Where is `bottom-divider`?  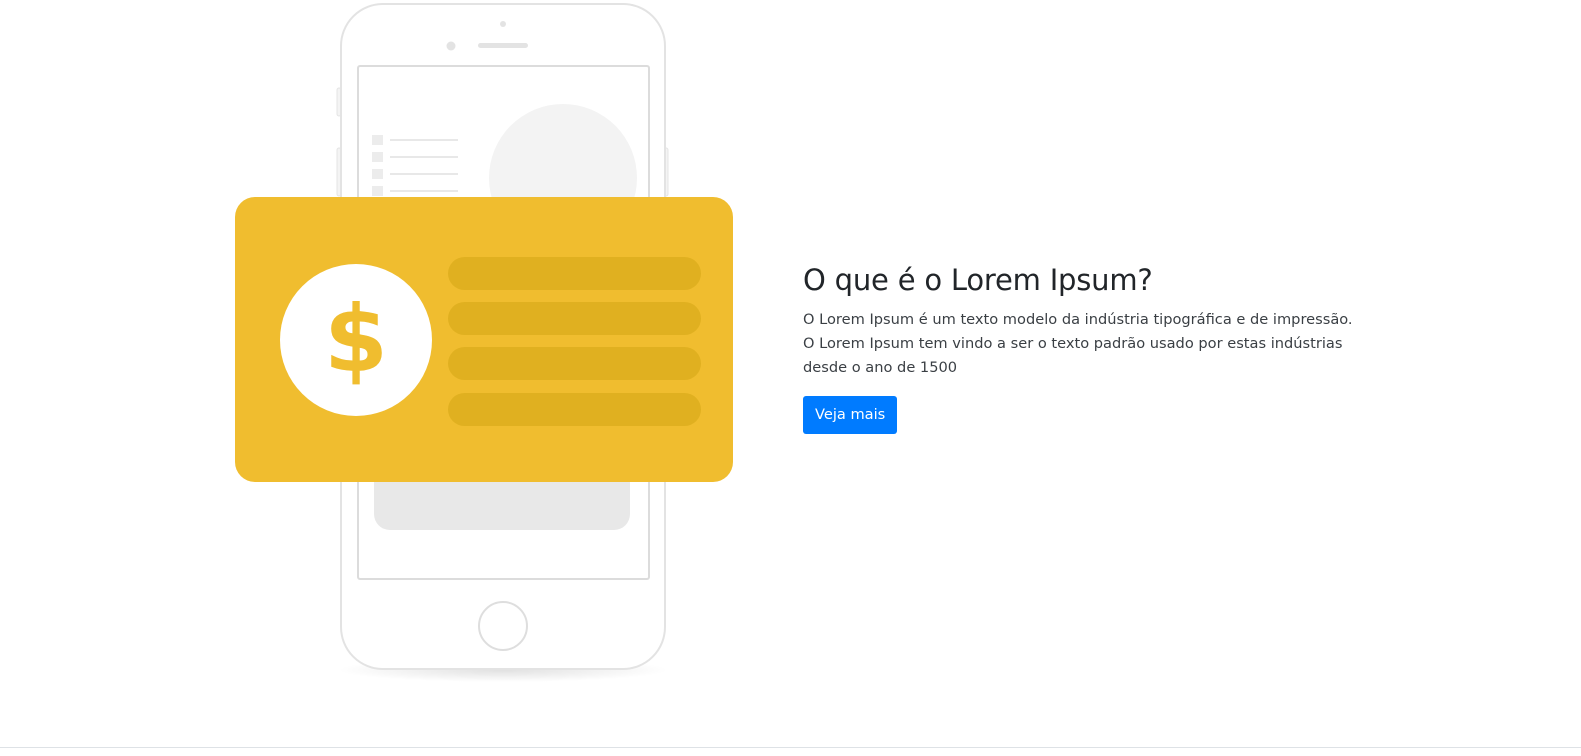 bottom-divider is located at coordinates (790, 747).